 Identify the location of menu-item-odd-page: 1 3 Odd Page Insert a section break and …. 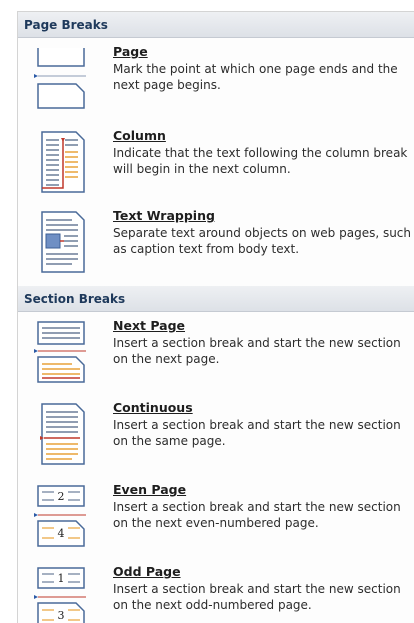
(216, 590).